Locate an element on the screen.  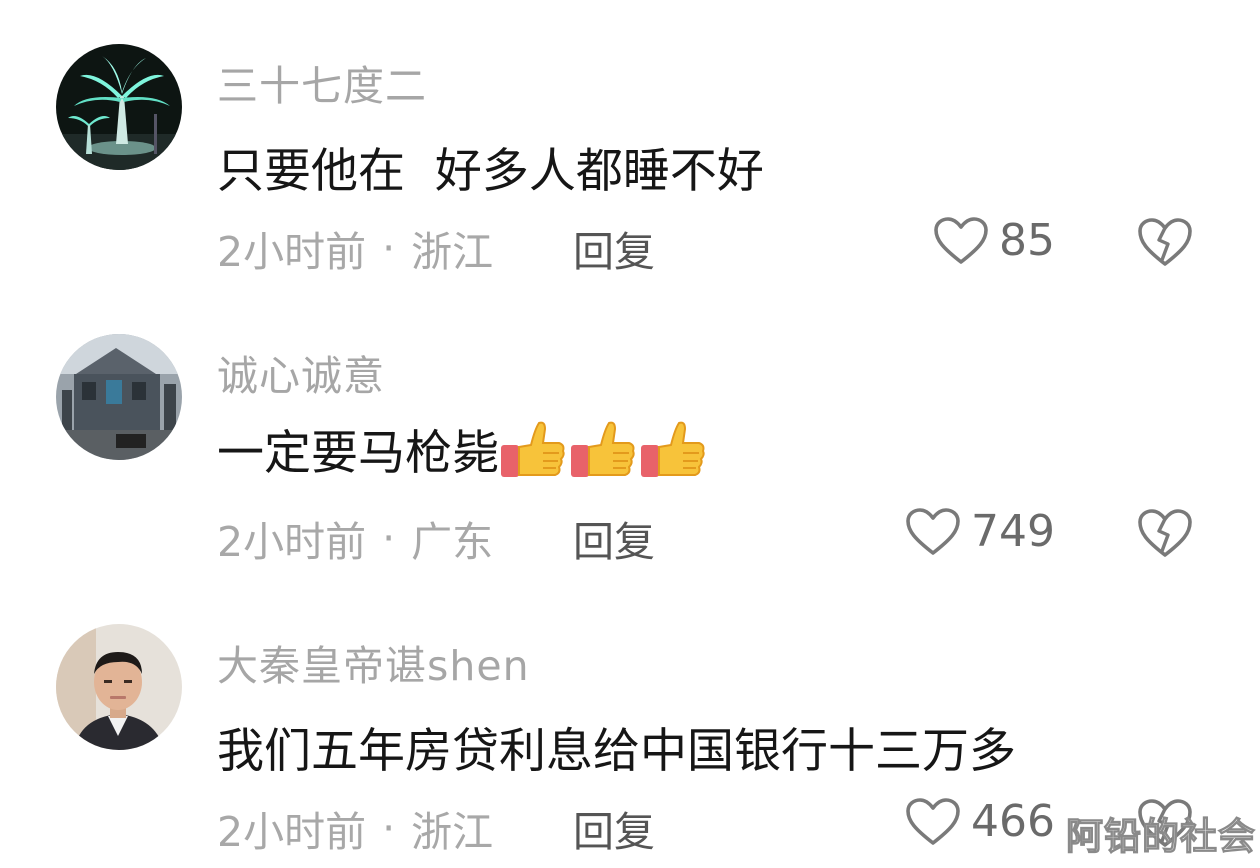
like-count: 749 is located at coordinates (1013, 531).